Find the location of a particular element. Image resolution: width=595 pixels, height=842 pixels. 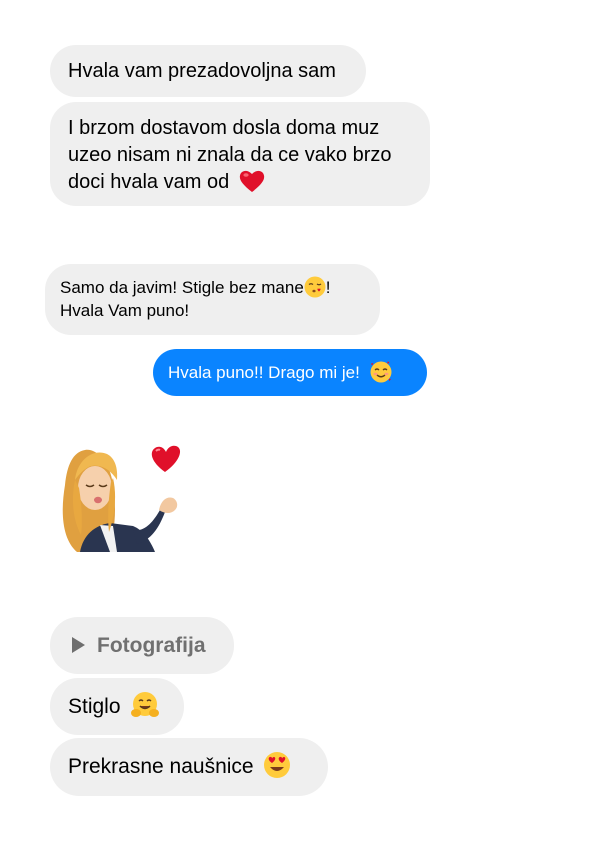

message-text: Prekrasne naušnice is located at coordinates (161, 766).